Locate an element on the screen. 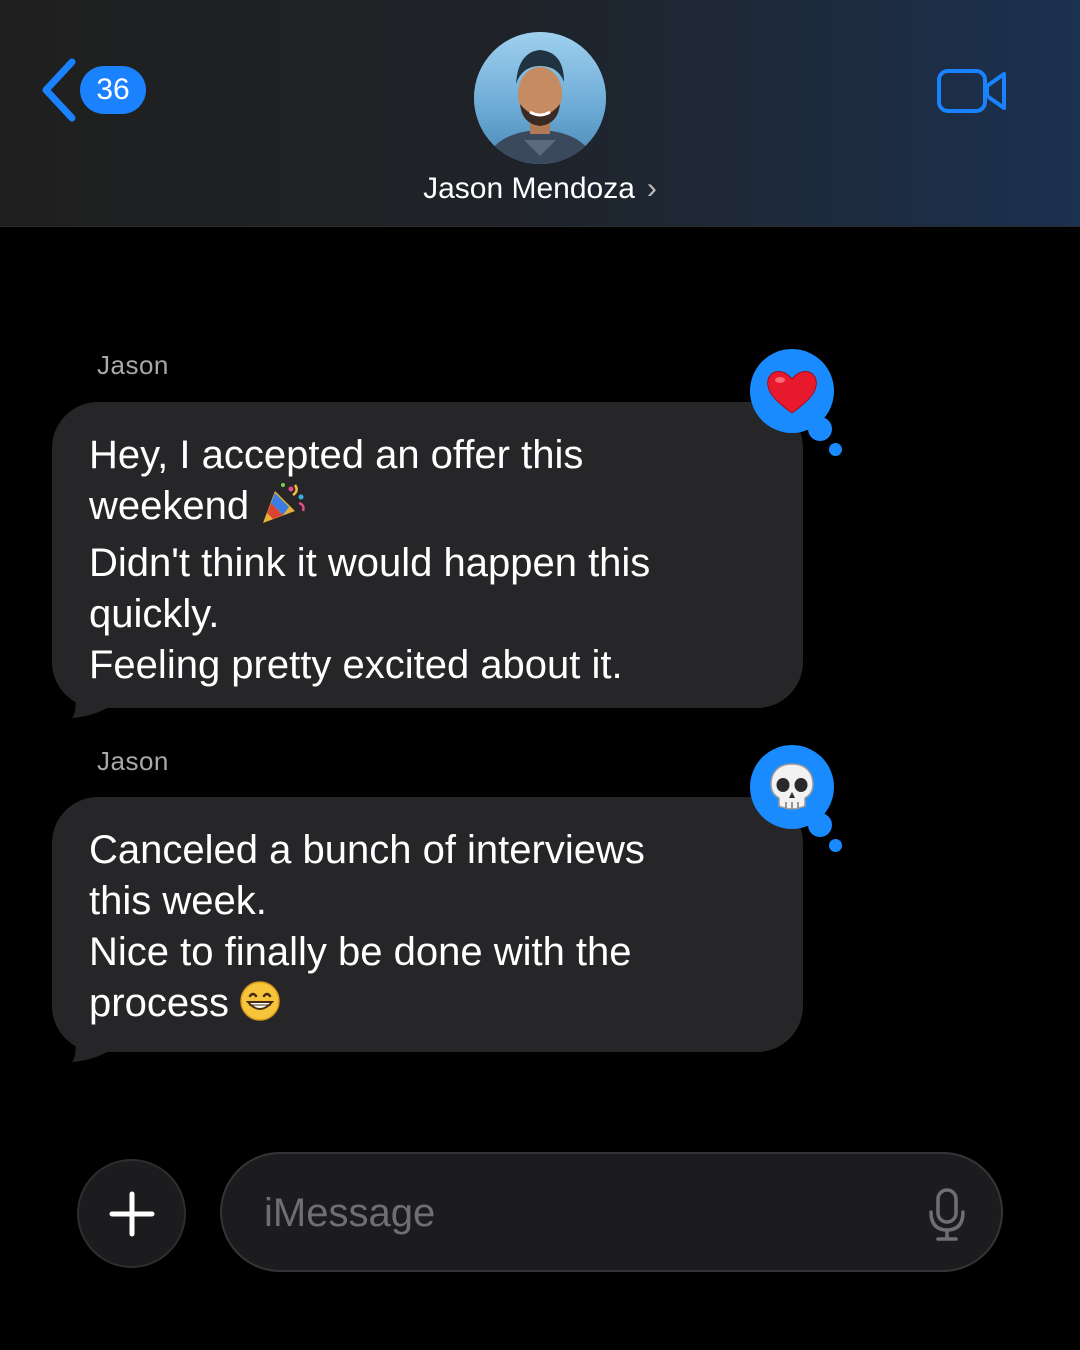  unread-count-badge: 36 is located at coordinates (113, 90).